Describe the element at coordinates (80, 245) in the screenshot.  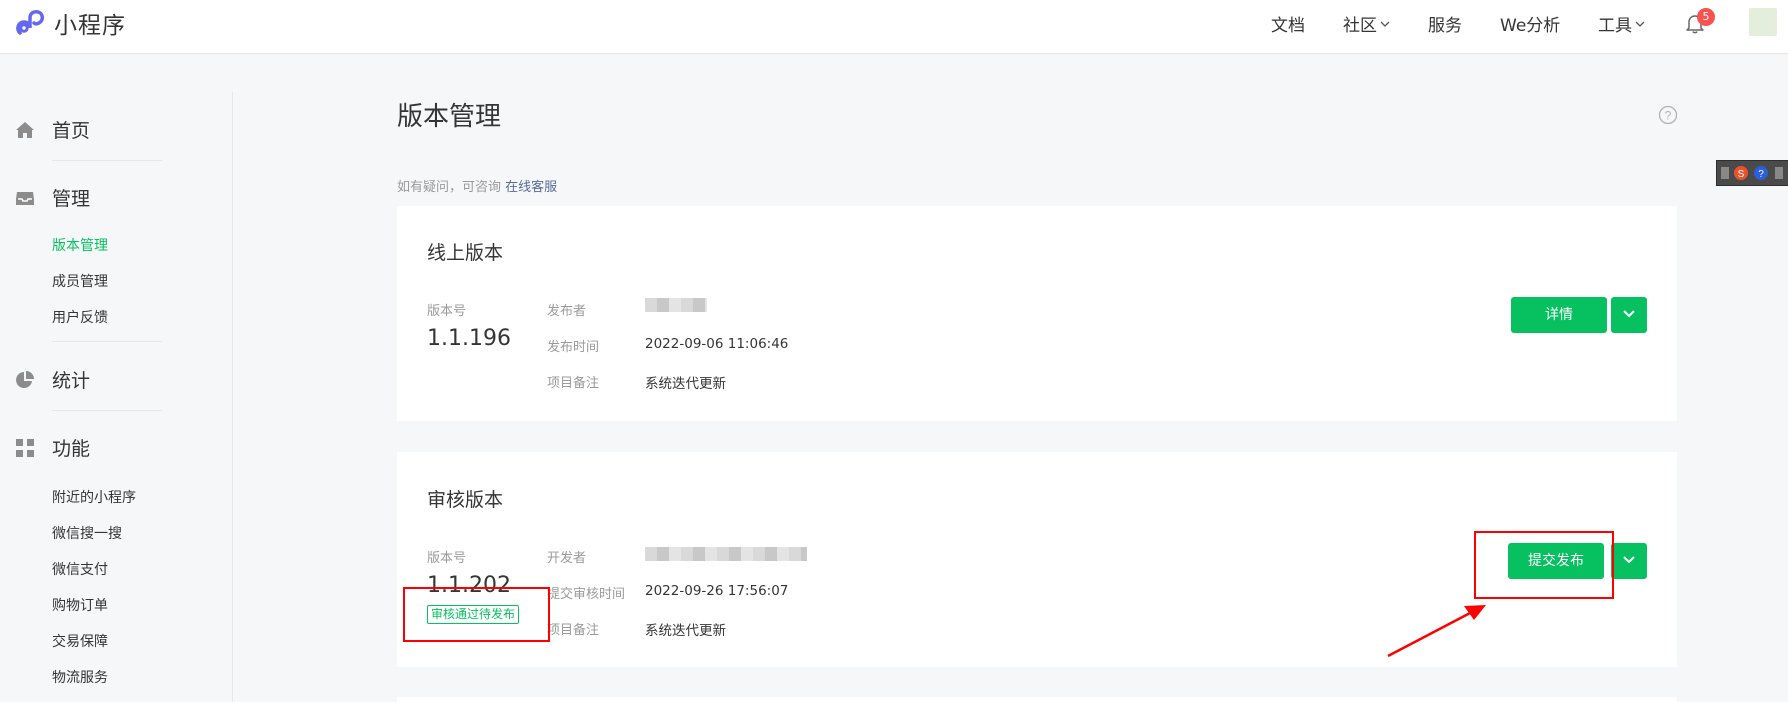
I see `sidebar-item-version-management: 版本管理` at that location.